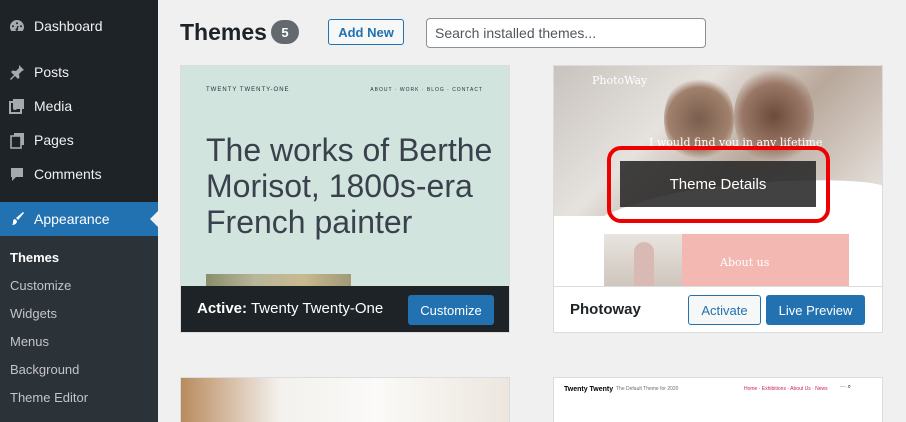 The width and height of the screenshot is (906, 422). Describe the element at coordinates (29, 341) in the screenshot. I see `submenu-item-menus: Menus` at that location.